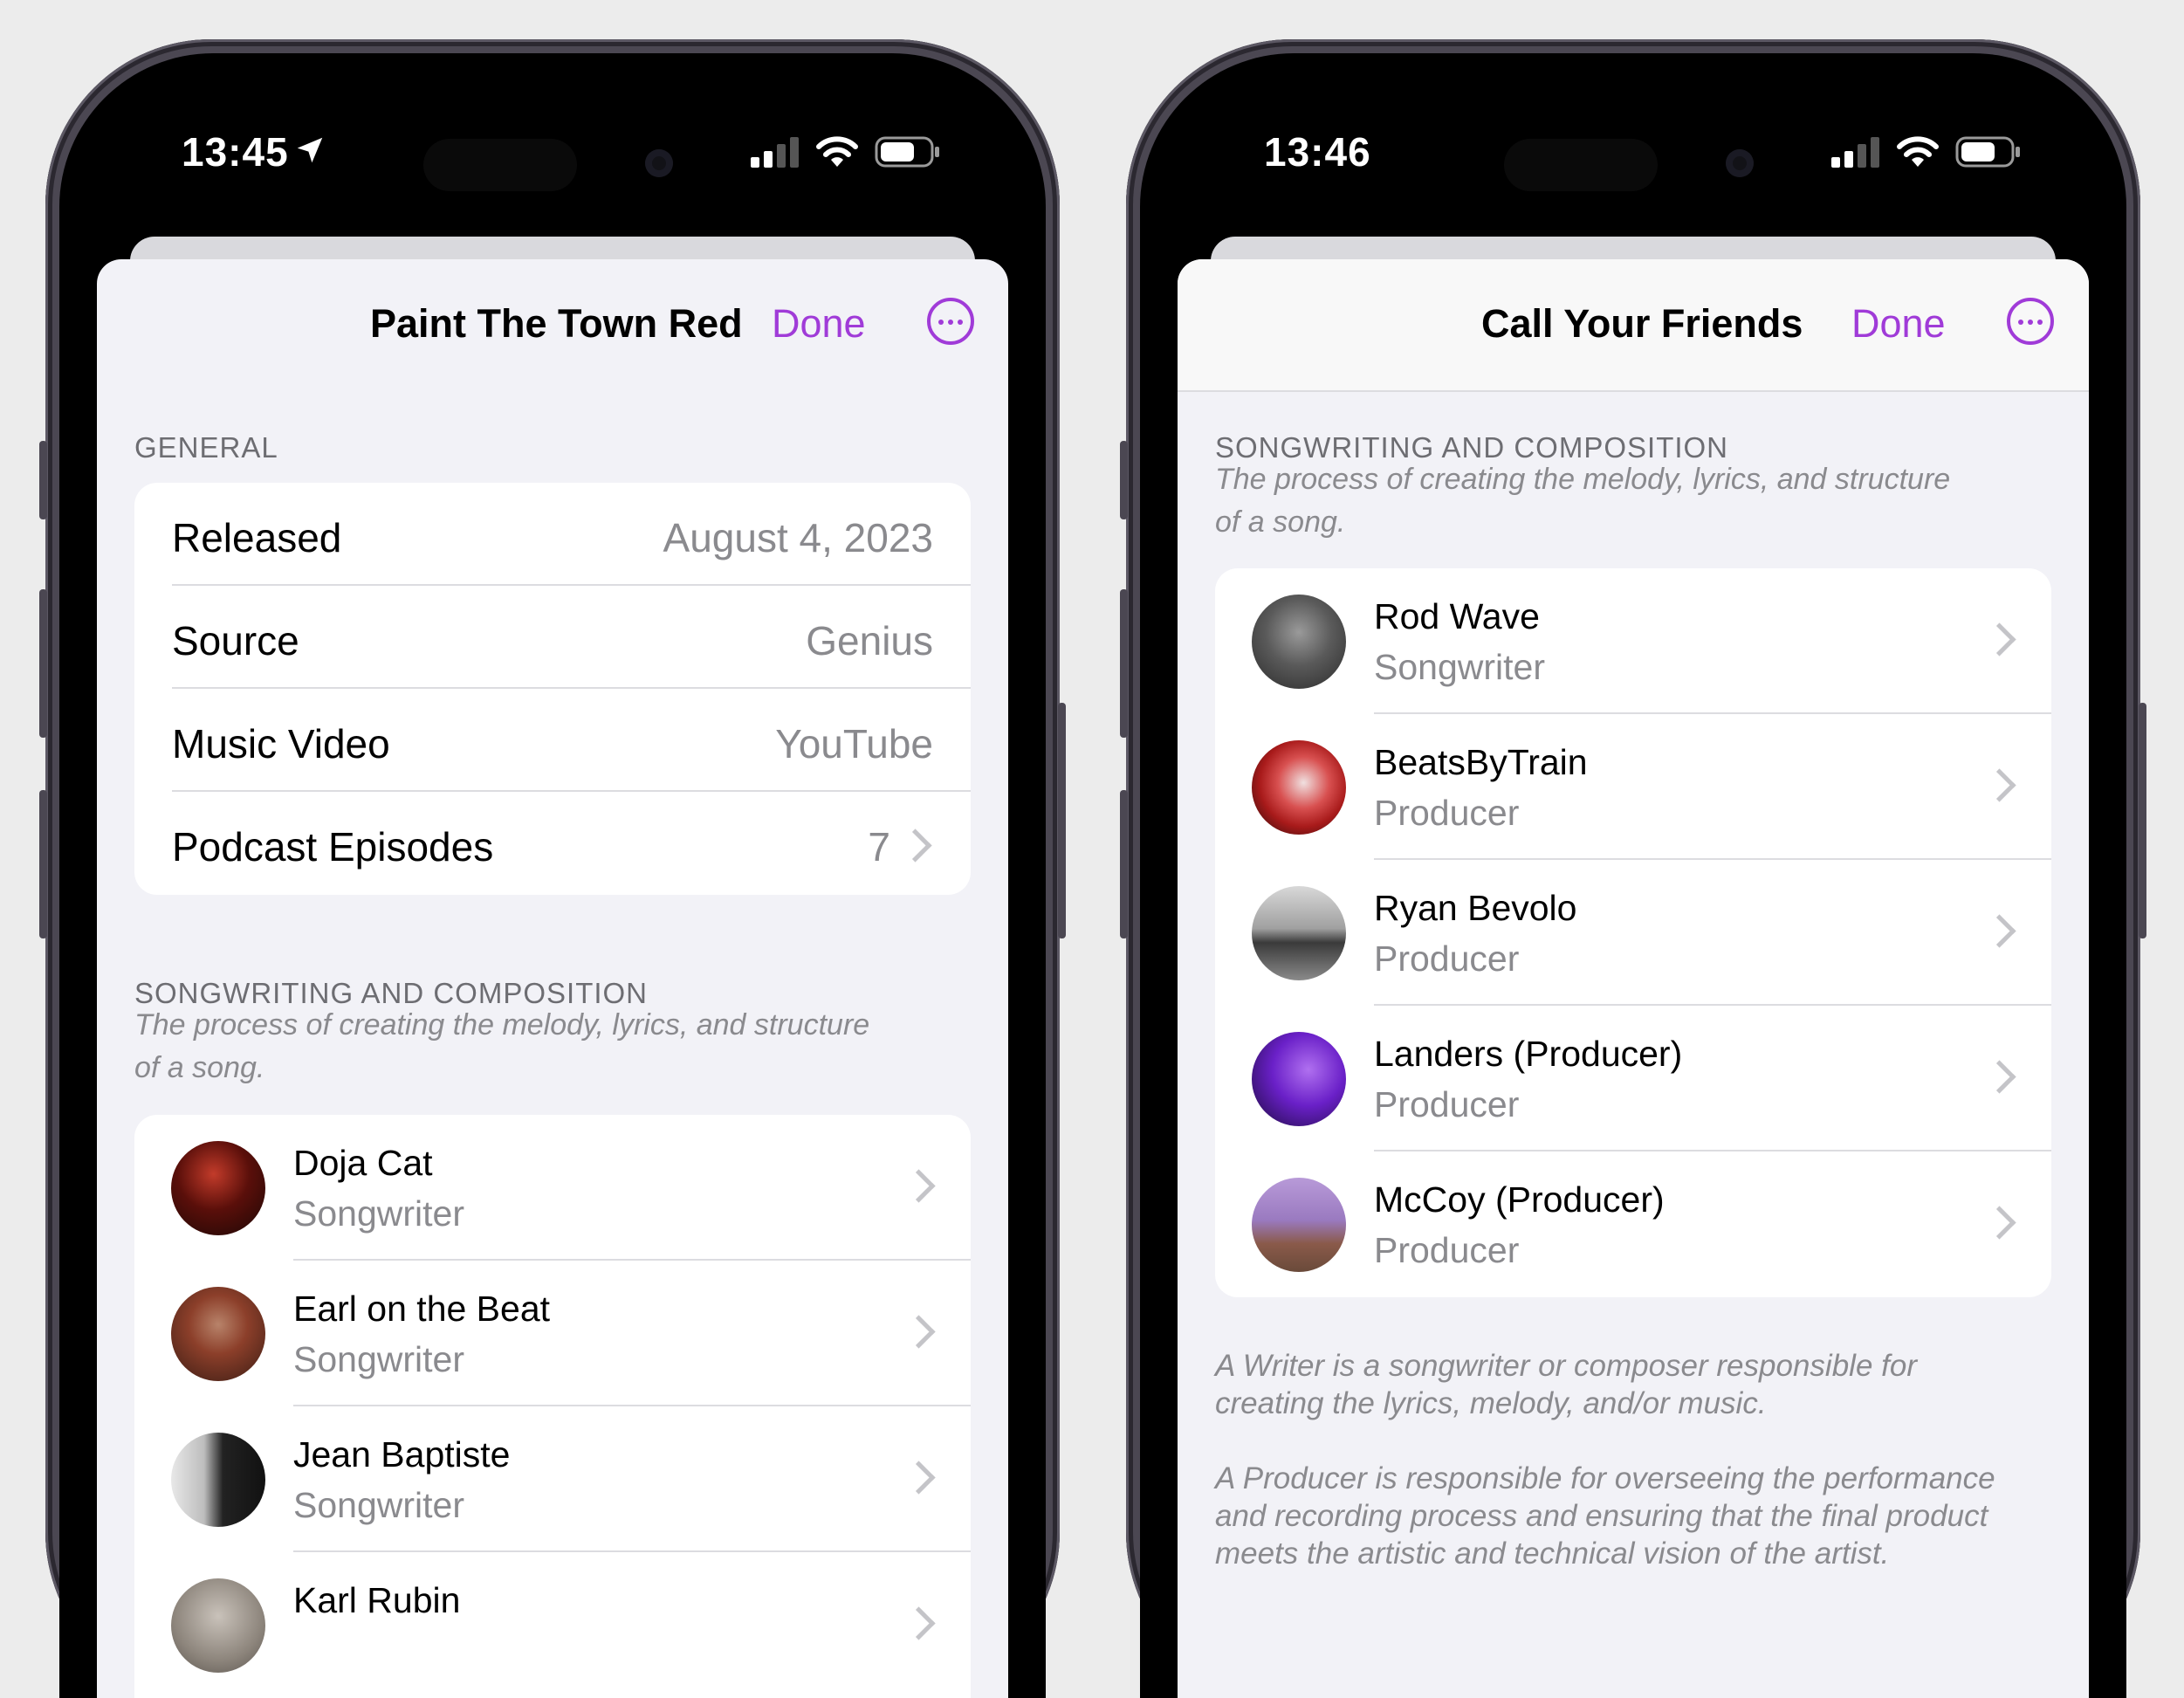  Describe the element at coordinates (1475, 908) in the screenshot. I see `credit-name: Ryan Bevolo` at that location.